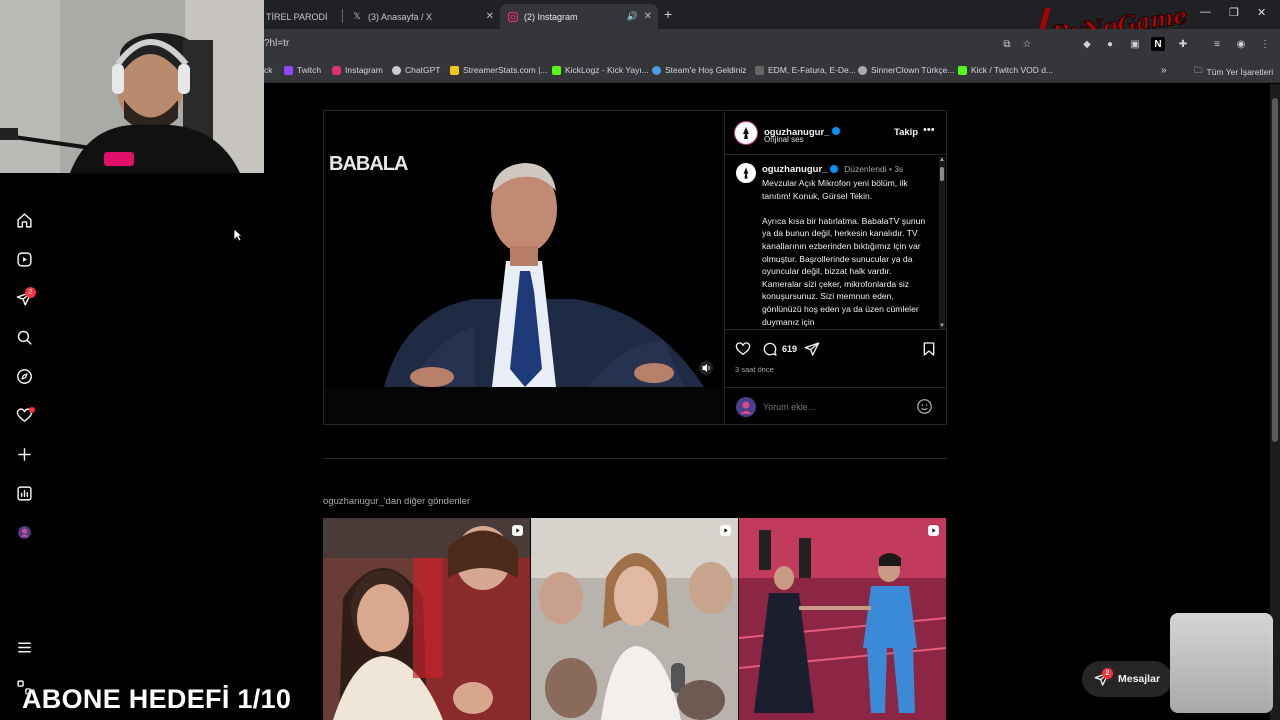  Describe the element at coordinates (929, 349) in the screenshot. I see `save-bookmark-icon` at that location.